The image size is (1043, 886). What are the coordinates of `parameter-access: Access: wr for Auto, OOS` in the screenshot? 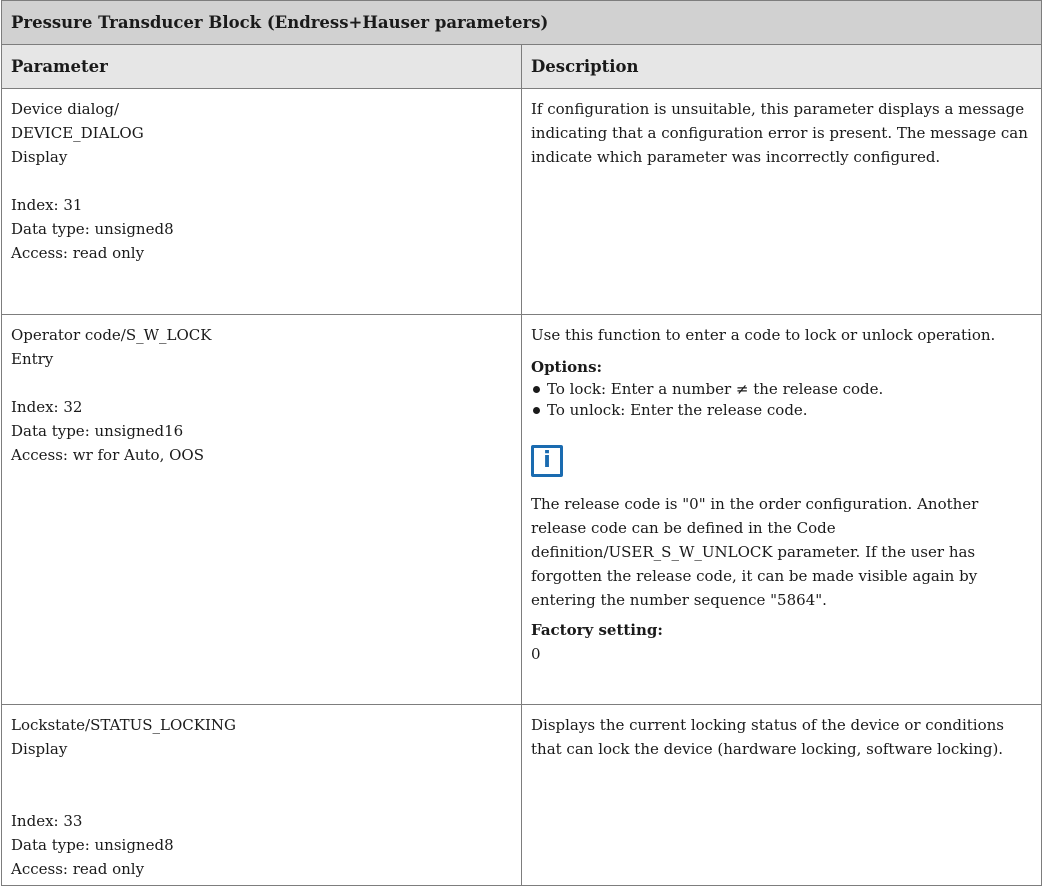 It's located at (107, 455).